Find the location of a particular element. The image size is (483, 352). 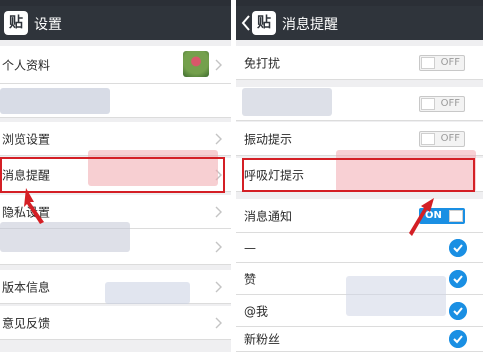

settings-item-profile: 个人资料 is located at coordinates (115, 65).